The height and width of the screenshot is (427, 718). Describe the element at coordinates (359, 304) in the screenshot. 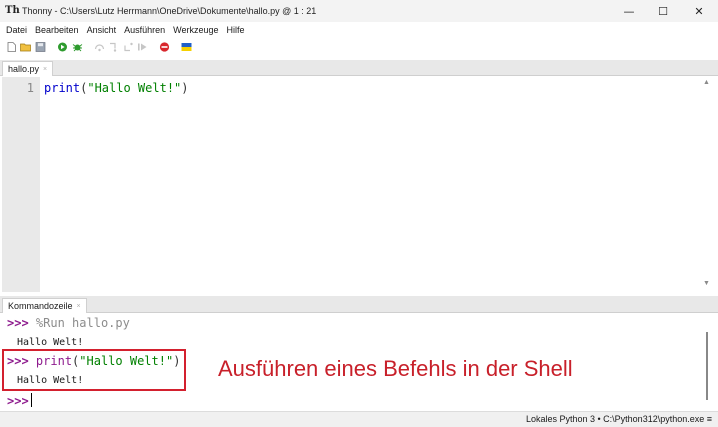

I see `shell-tab-bar: Kommandozeile ×` at that location.